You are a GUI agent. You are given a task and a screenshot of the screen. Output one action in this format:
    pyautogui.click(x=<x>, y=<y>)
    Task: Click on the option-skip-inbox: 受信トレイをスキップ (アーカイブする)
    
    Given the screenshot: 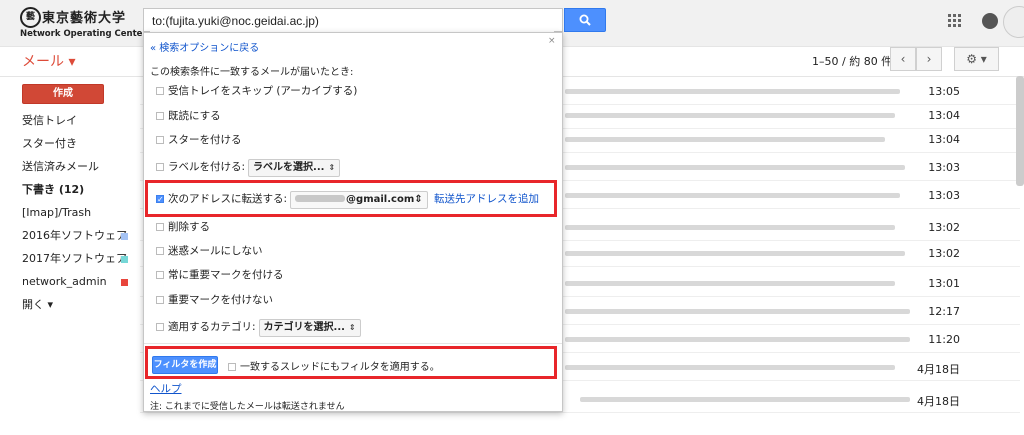 What is the action you would take?
    pyautogui.click(x=256, y=91)
    